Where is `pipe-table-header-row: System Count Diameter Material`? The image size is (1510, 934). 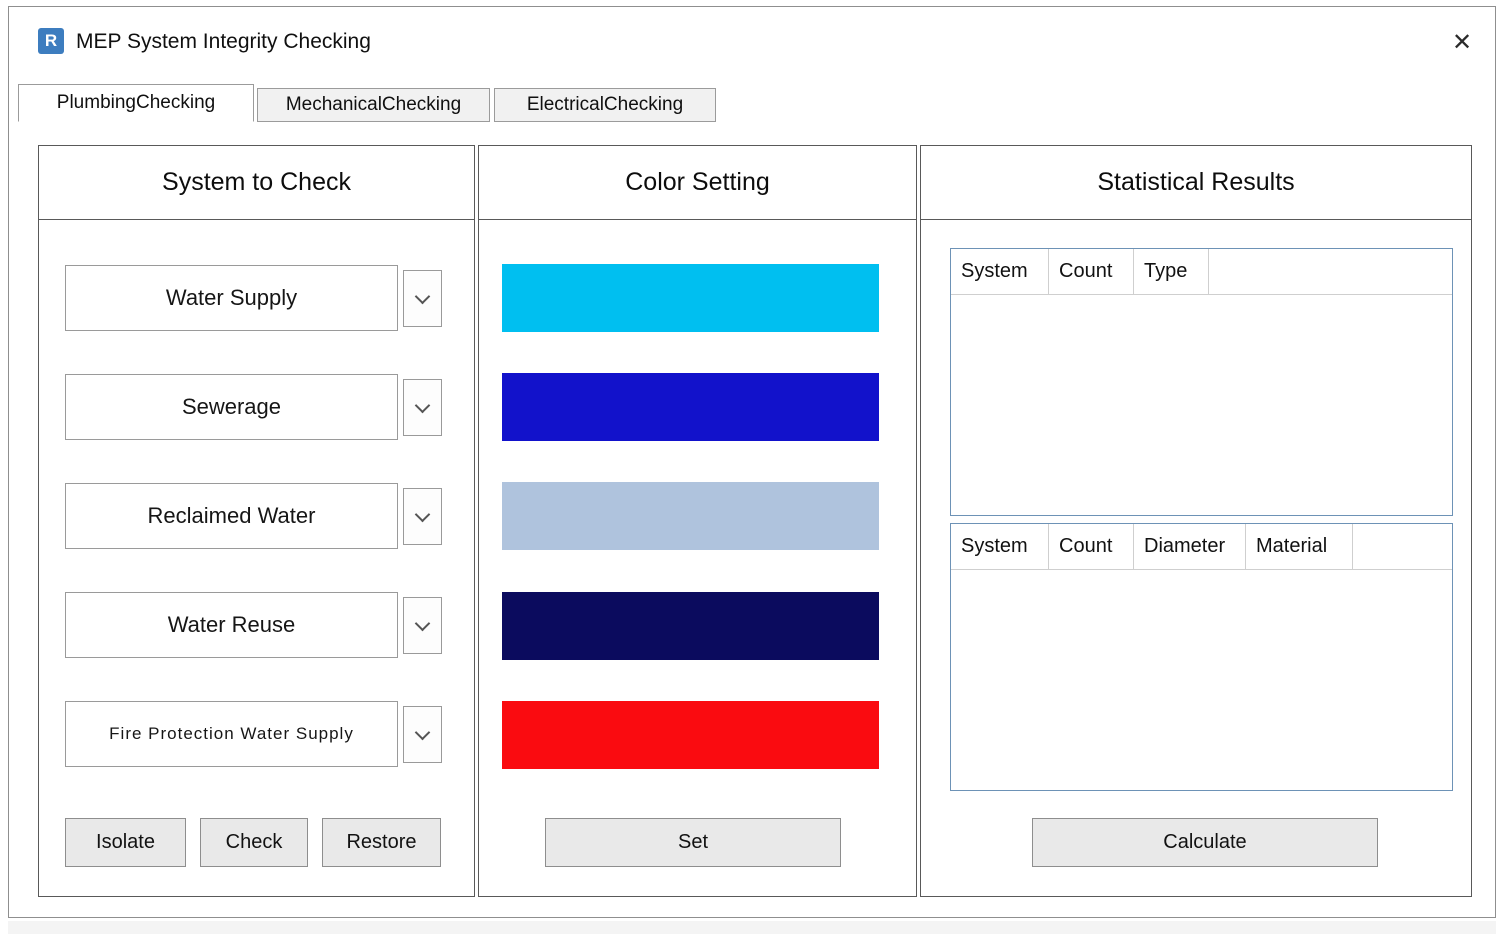 pipe-table-header-row: System Count Diameter Material is located at coordinates (1201, 547).